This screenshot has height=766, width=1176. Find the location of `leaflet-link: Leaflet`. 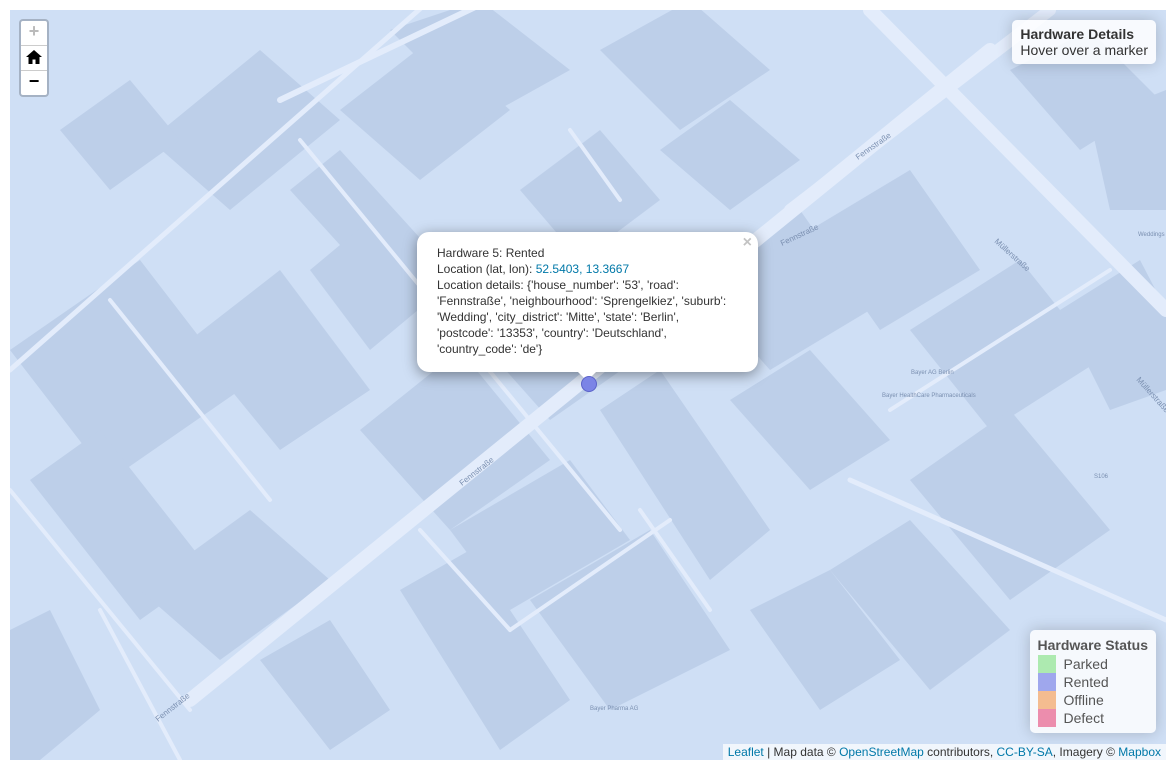

leaflet-link: Leaflet is located at coordinates (746, 752).